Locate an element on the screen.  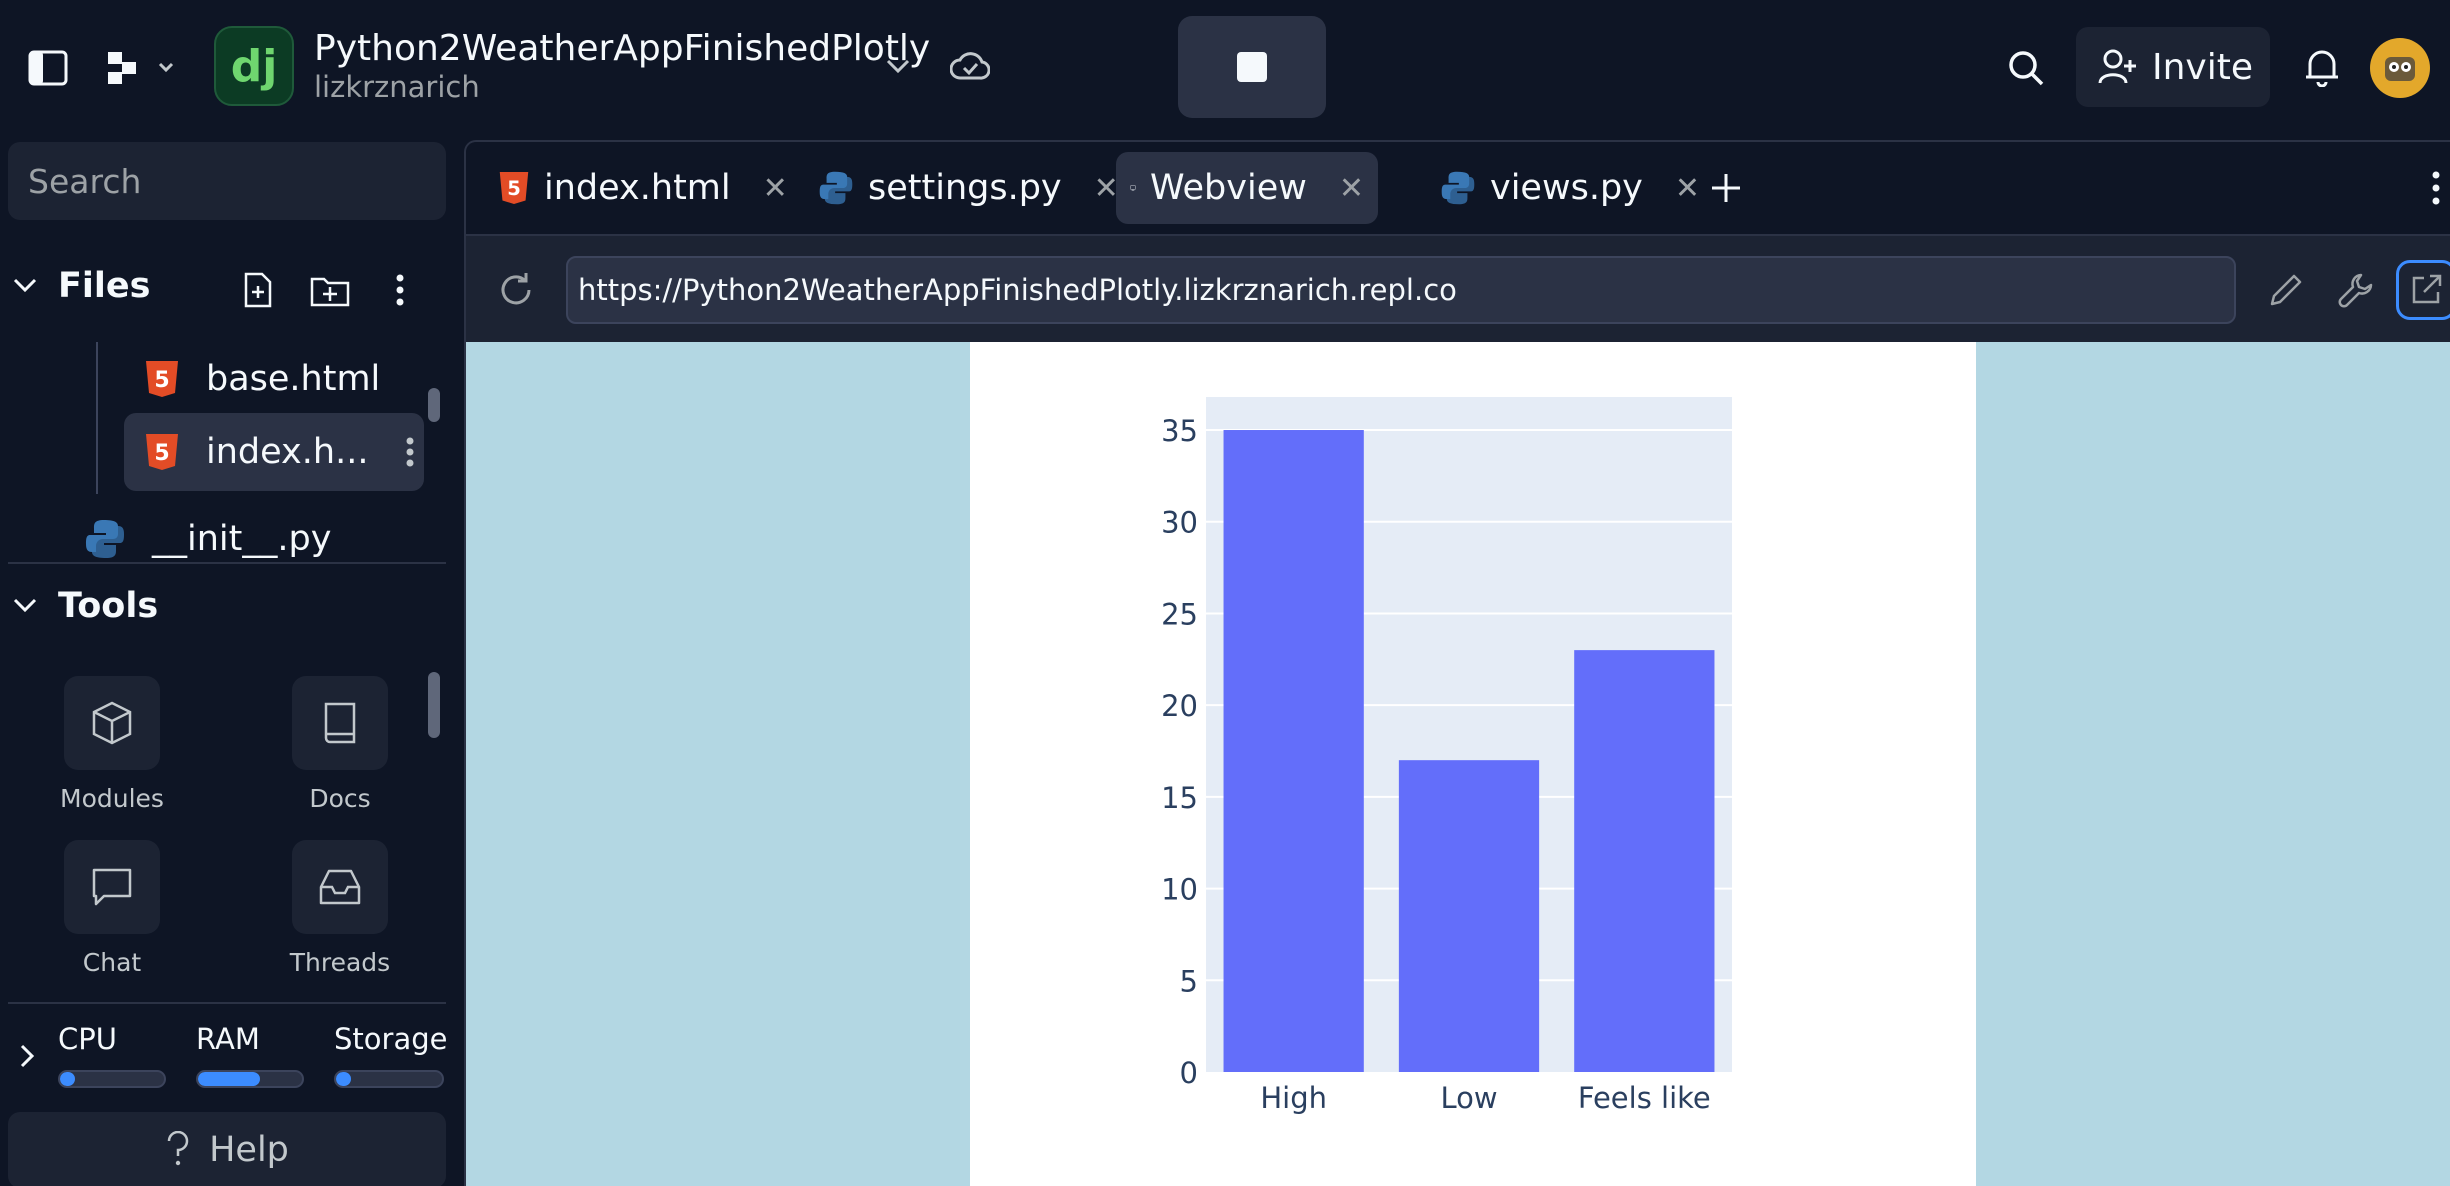
tab-label: Webview is located at coordinates (1228, 188).